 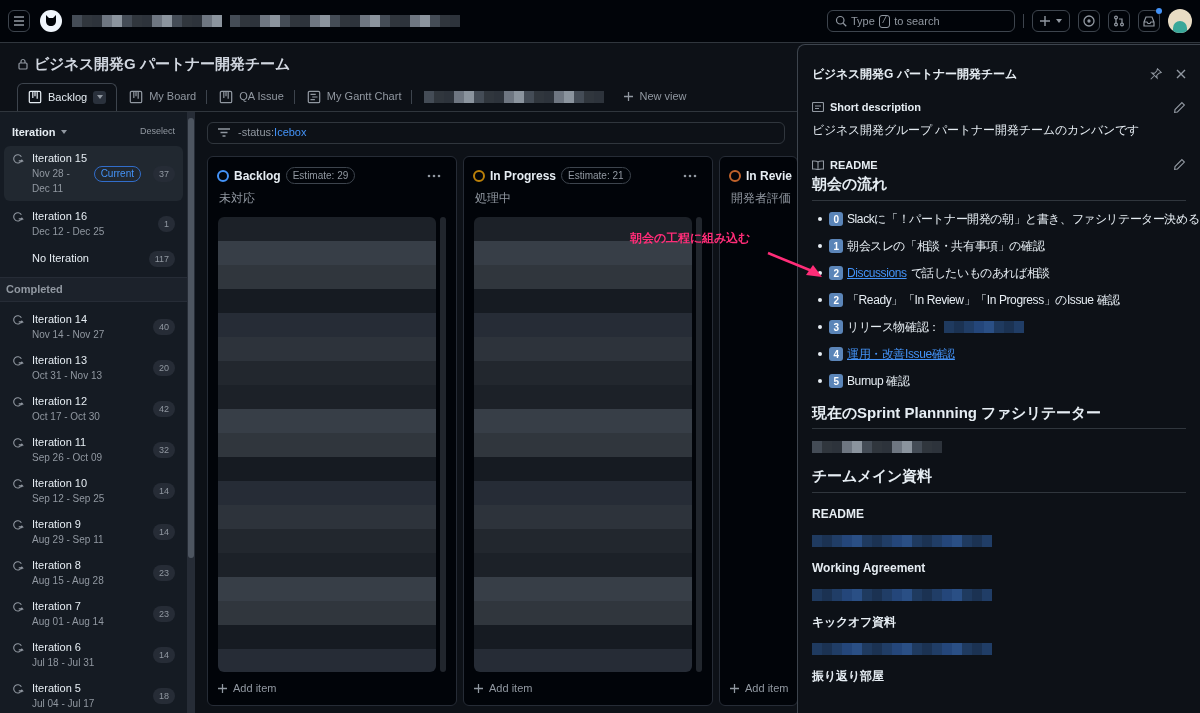 I want to click on iteration-dates: Sep 26 - Oct 09, so click(x=68, y=457).